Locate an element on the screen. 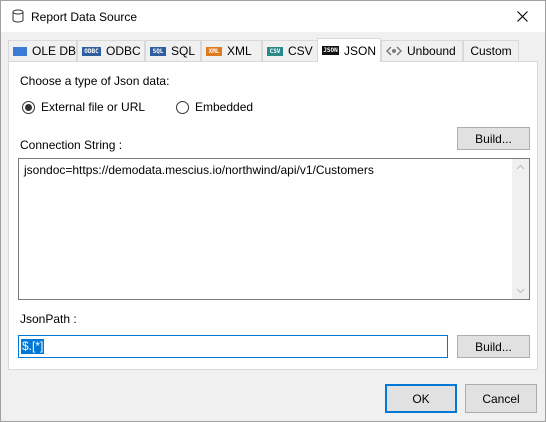 Image resolution: width=546 pixels, height=422 pixels. window-title: Report Data Source is located at coordinates (84, 17).